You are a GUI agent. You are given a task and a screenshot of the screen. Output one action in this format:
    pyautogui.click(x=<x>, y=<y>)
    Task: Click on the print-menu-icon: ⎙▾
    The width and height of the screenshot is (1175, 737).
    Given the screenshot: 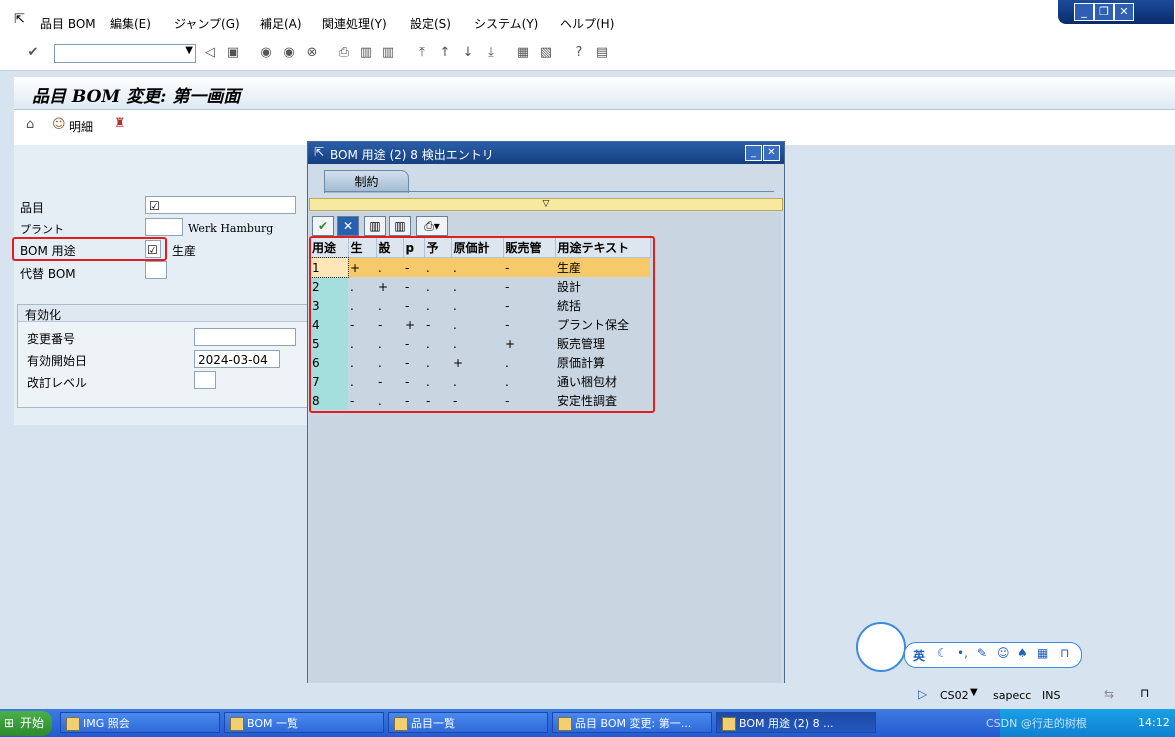 What is the action you would take?
    pyautogui.click(x=432, y=226)
    